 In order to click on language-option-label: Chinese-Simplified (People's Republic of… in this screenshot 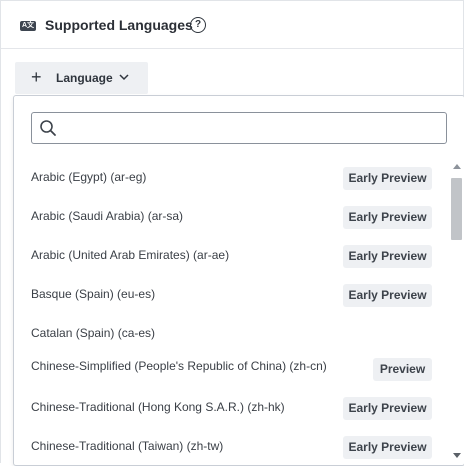, I will do `click(179, 366)`.